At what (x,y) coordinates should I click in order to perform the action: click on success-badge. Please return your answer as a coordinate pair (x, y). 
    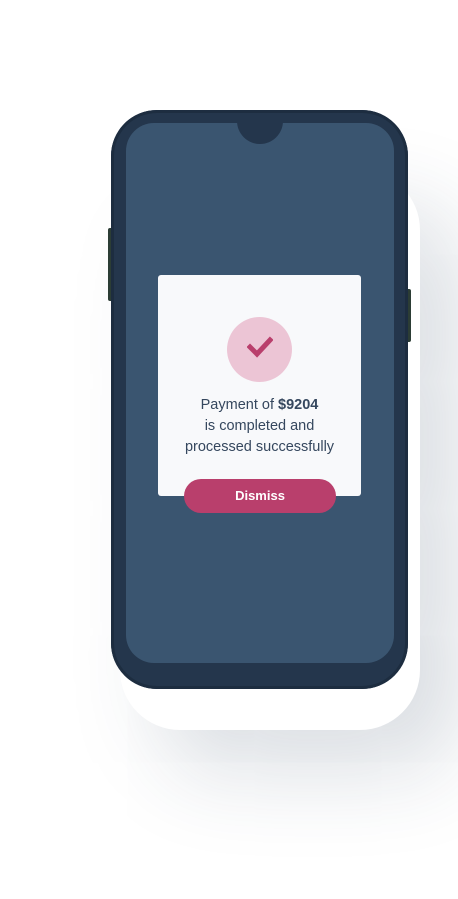
    Looking at the image, I should click on (259, 349).